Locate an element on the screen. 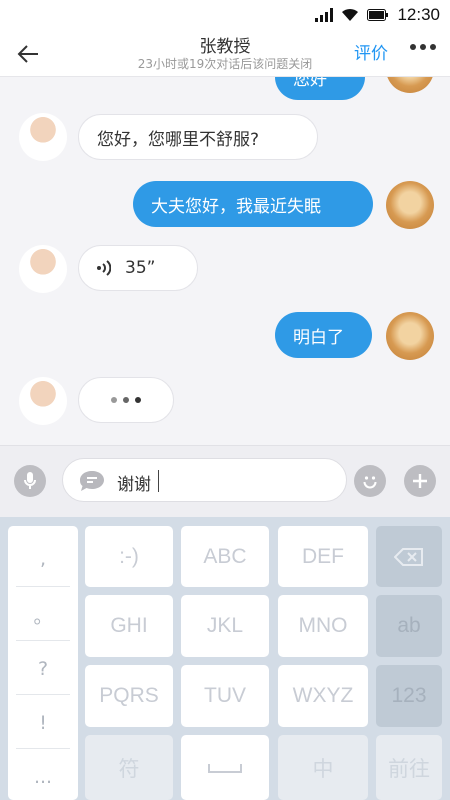  key-chinese: 中 is located at coordinates (323, 767).